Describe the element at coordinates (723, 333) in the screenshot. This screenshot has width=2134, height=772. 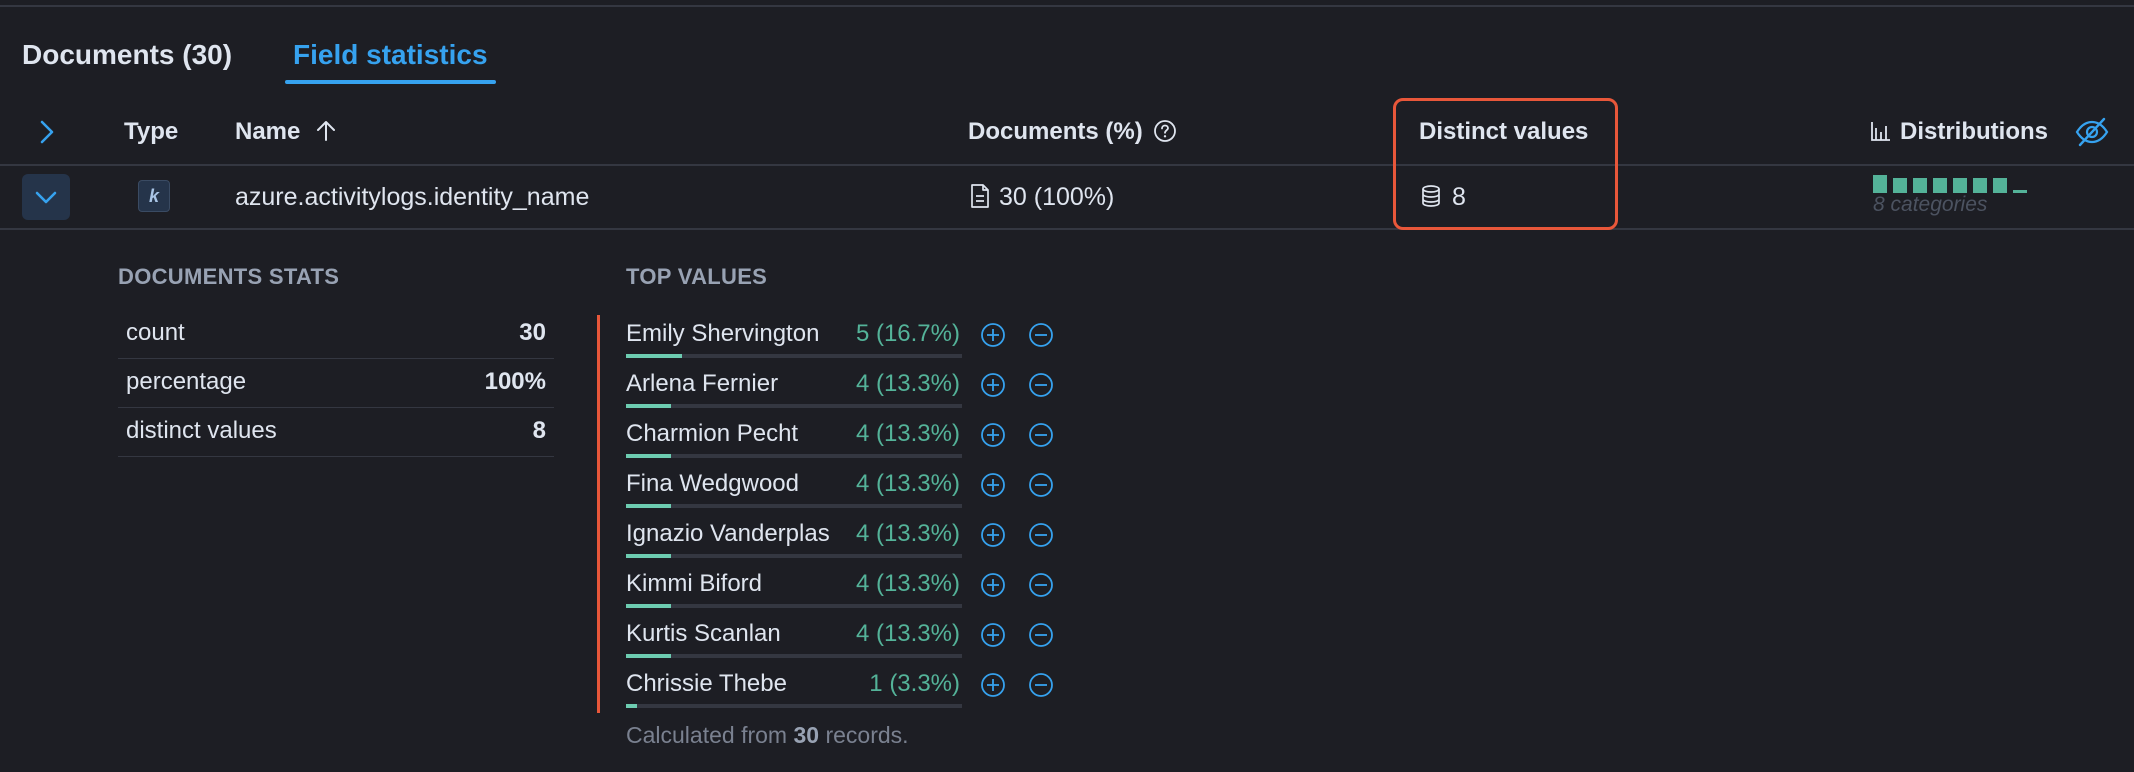
I see `top-value-name: Emily Shervington` at that location.